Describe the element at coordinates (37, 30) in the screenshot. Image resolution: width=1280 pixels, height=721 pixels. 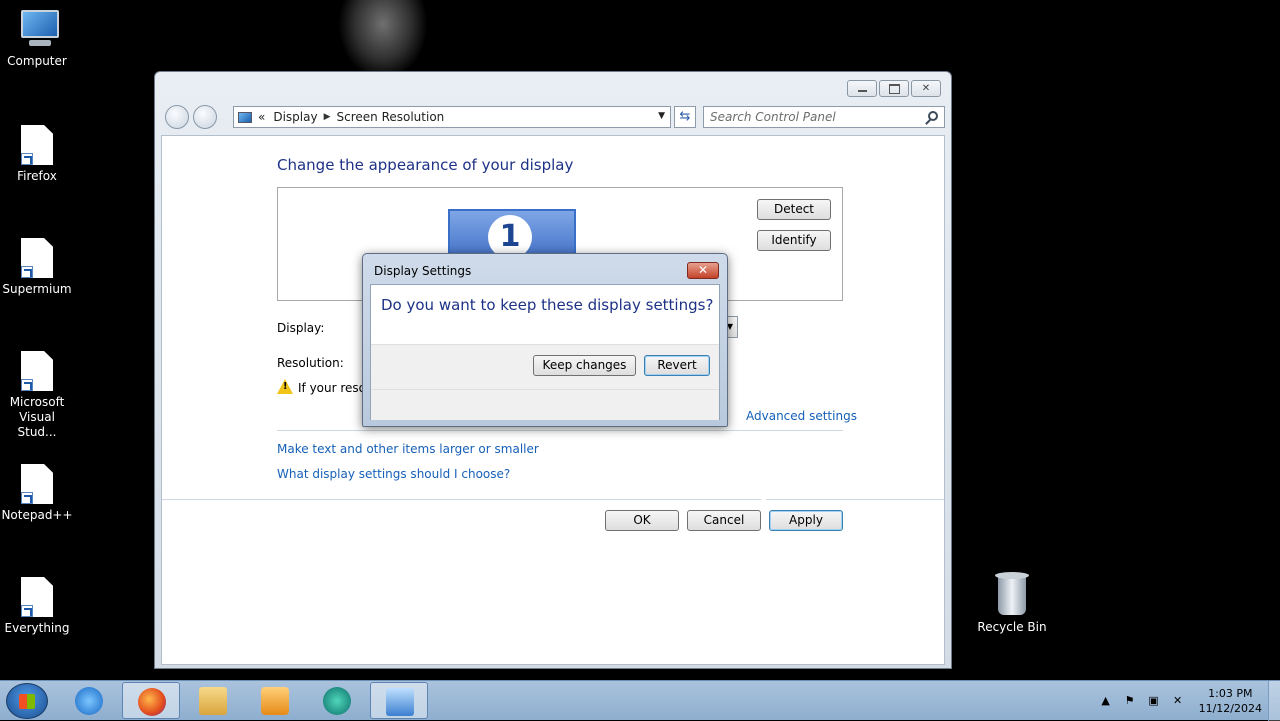
I see `computer-icon` at that location.